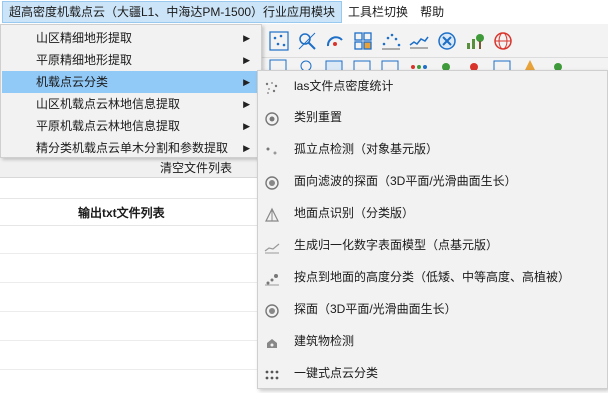  Describe the element at coordinates (72, 82) in the screenshot. I see `dropdown-item-label: 机载点云分类` at that location.